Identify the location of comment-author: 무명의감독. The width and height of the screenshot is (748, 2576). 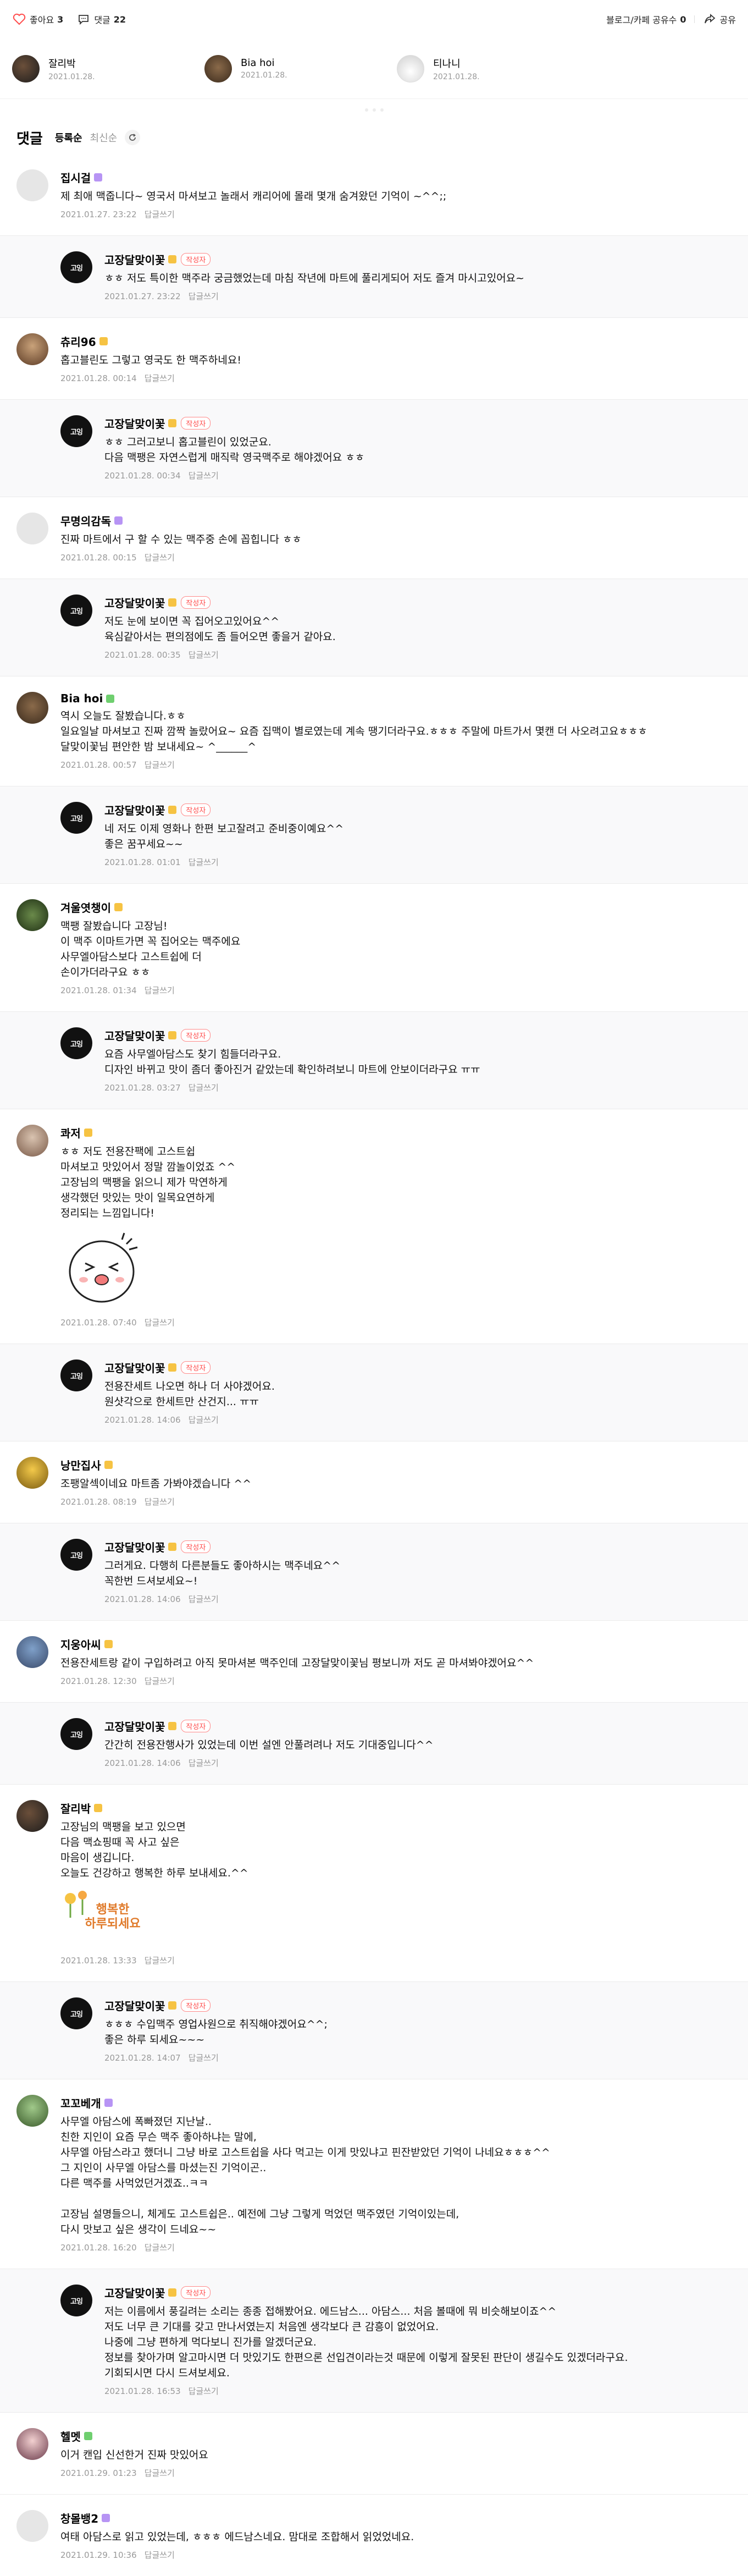
(85, 521).